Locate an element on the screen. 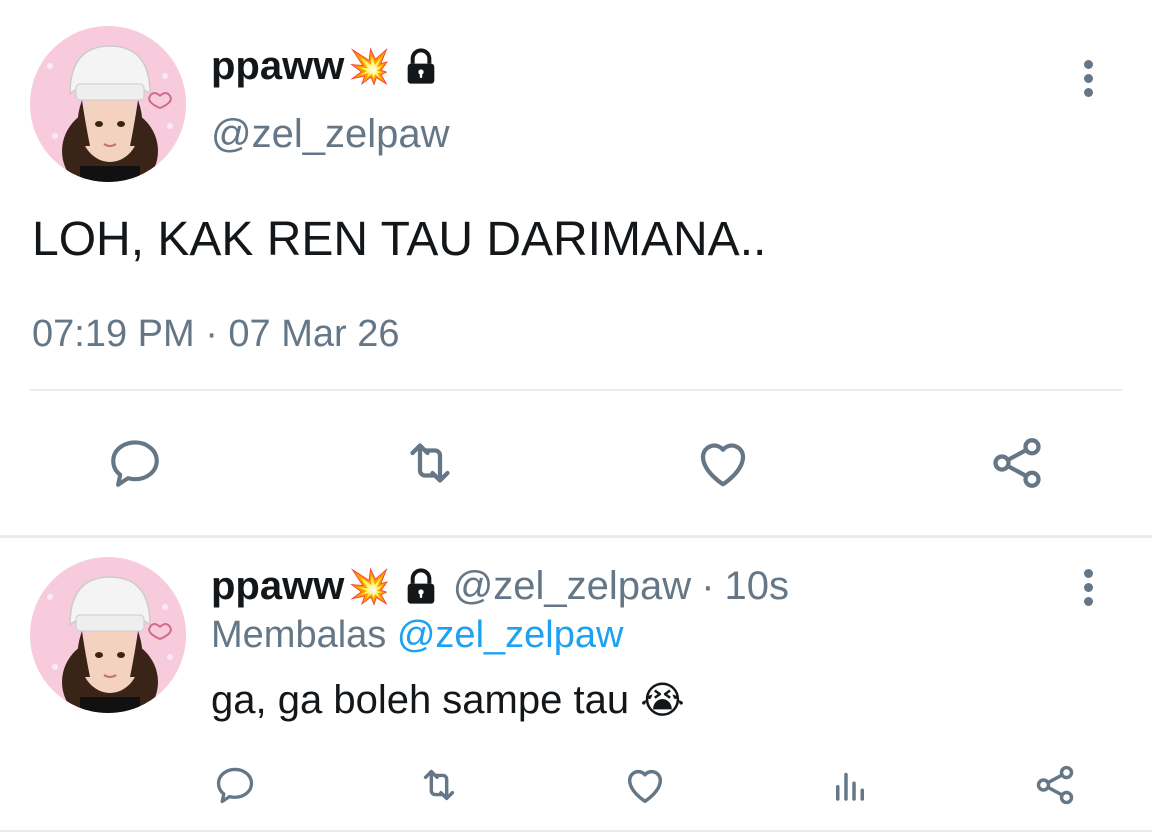  analytics-button is located at coordinates (850, 785).